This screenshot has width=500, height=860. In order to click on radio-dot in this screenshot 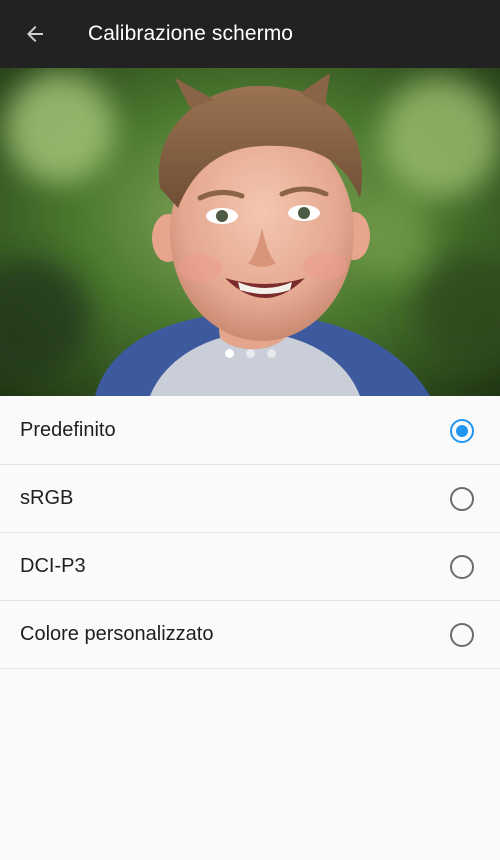, I will do `click(462, 430)`.